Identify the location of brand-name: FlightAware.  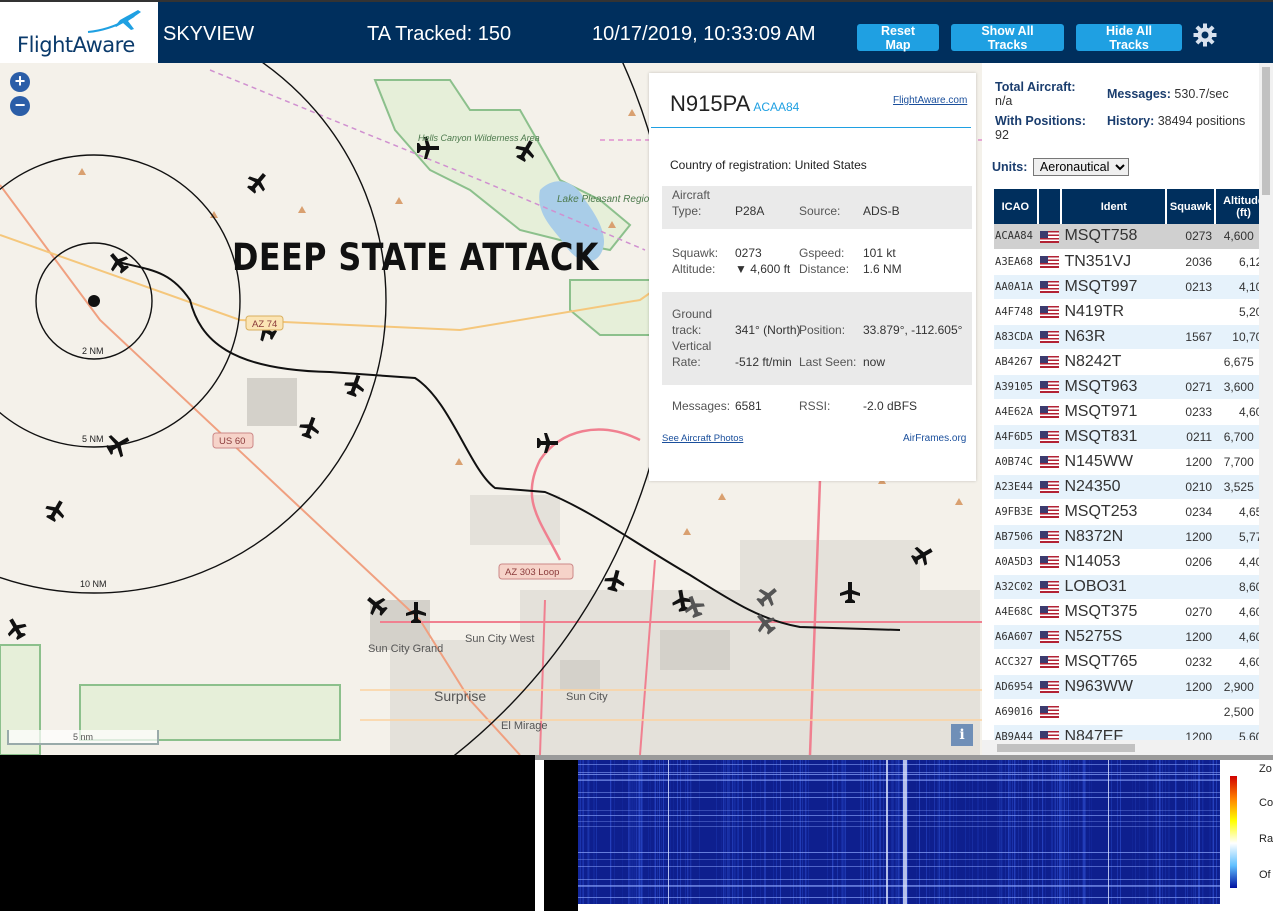
(76, 45).